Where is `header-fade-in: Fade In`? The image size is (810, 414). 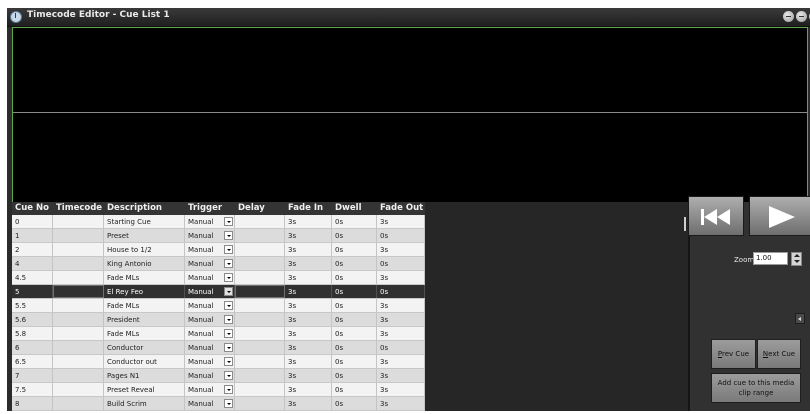 header-fade-in: Fade In is located at coordinates (308, 208).